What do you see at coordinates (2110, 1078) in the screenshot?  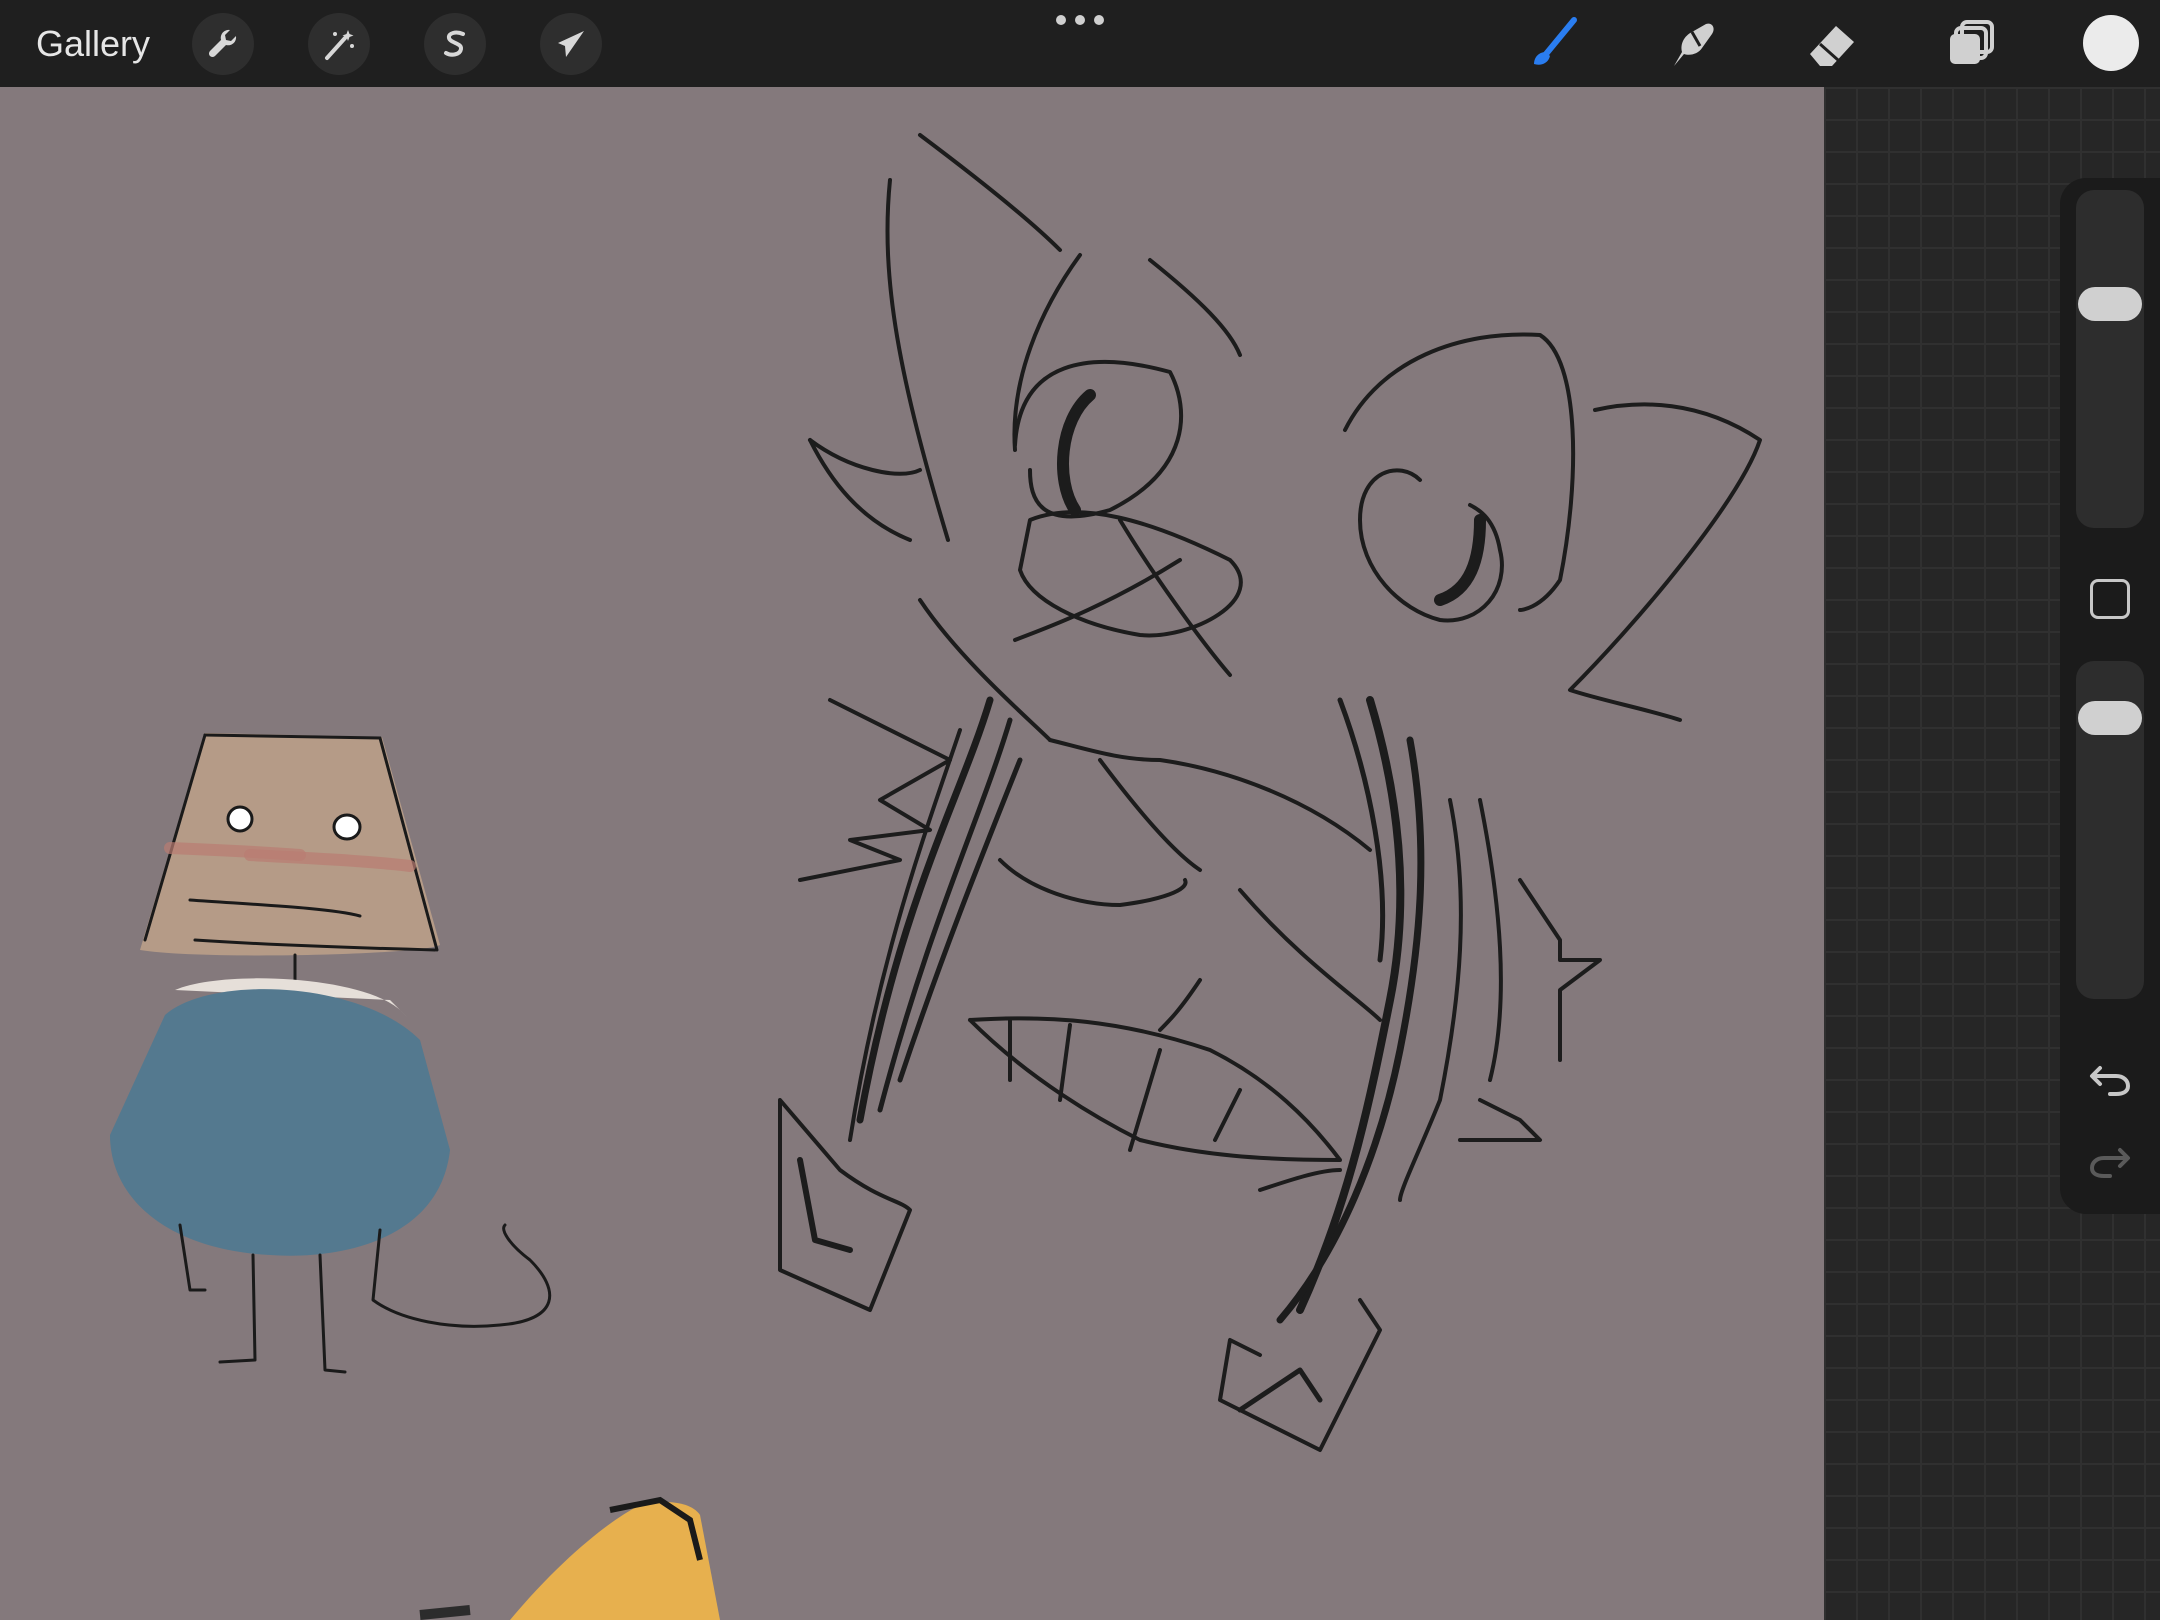 I see `undo-icon` at bounding box center [2110, 1078].